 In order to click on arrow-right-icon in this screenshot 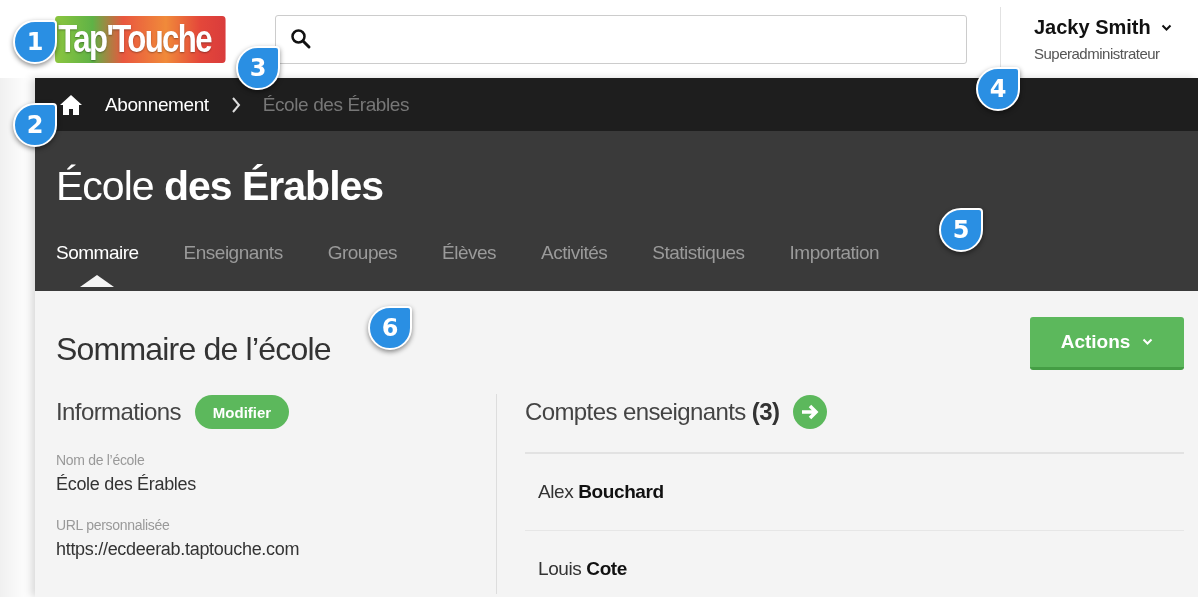, I will do `click(810, 412)`.